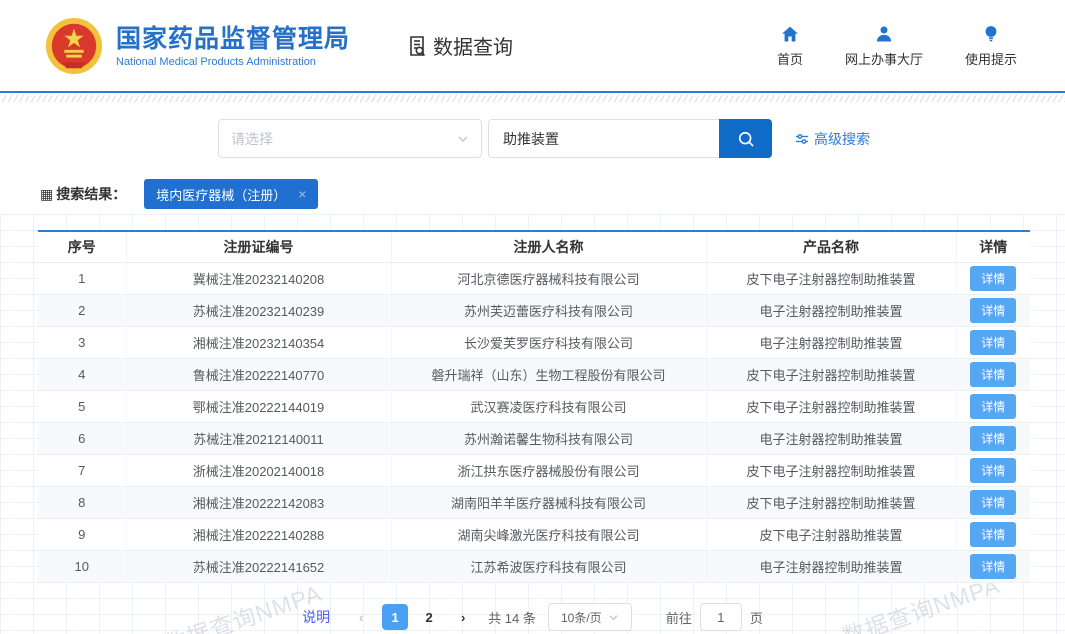 The height and width of the screenshot is (634, 1065). I want to click on product-name: 皮下电子注射器助推装置, so click(831, 534).